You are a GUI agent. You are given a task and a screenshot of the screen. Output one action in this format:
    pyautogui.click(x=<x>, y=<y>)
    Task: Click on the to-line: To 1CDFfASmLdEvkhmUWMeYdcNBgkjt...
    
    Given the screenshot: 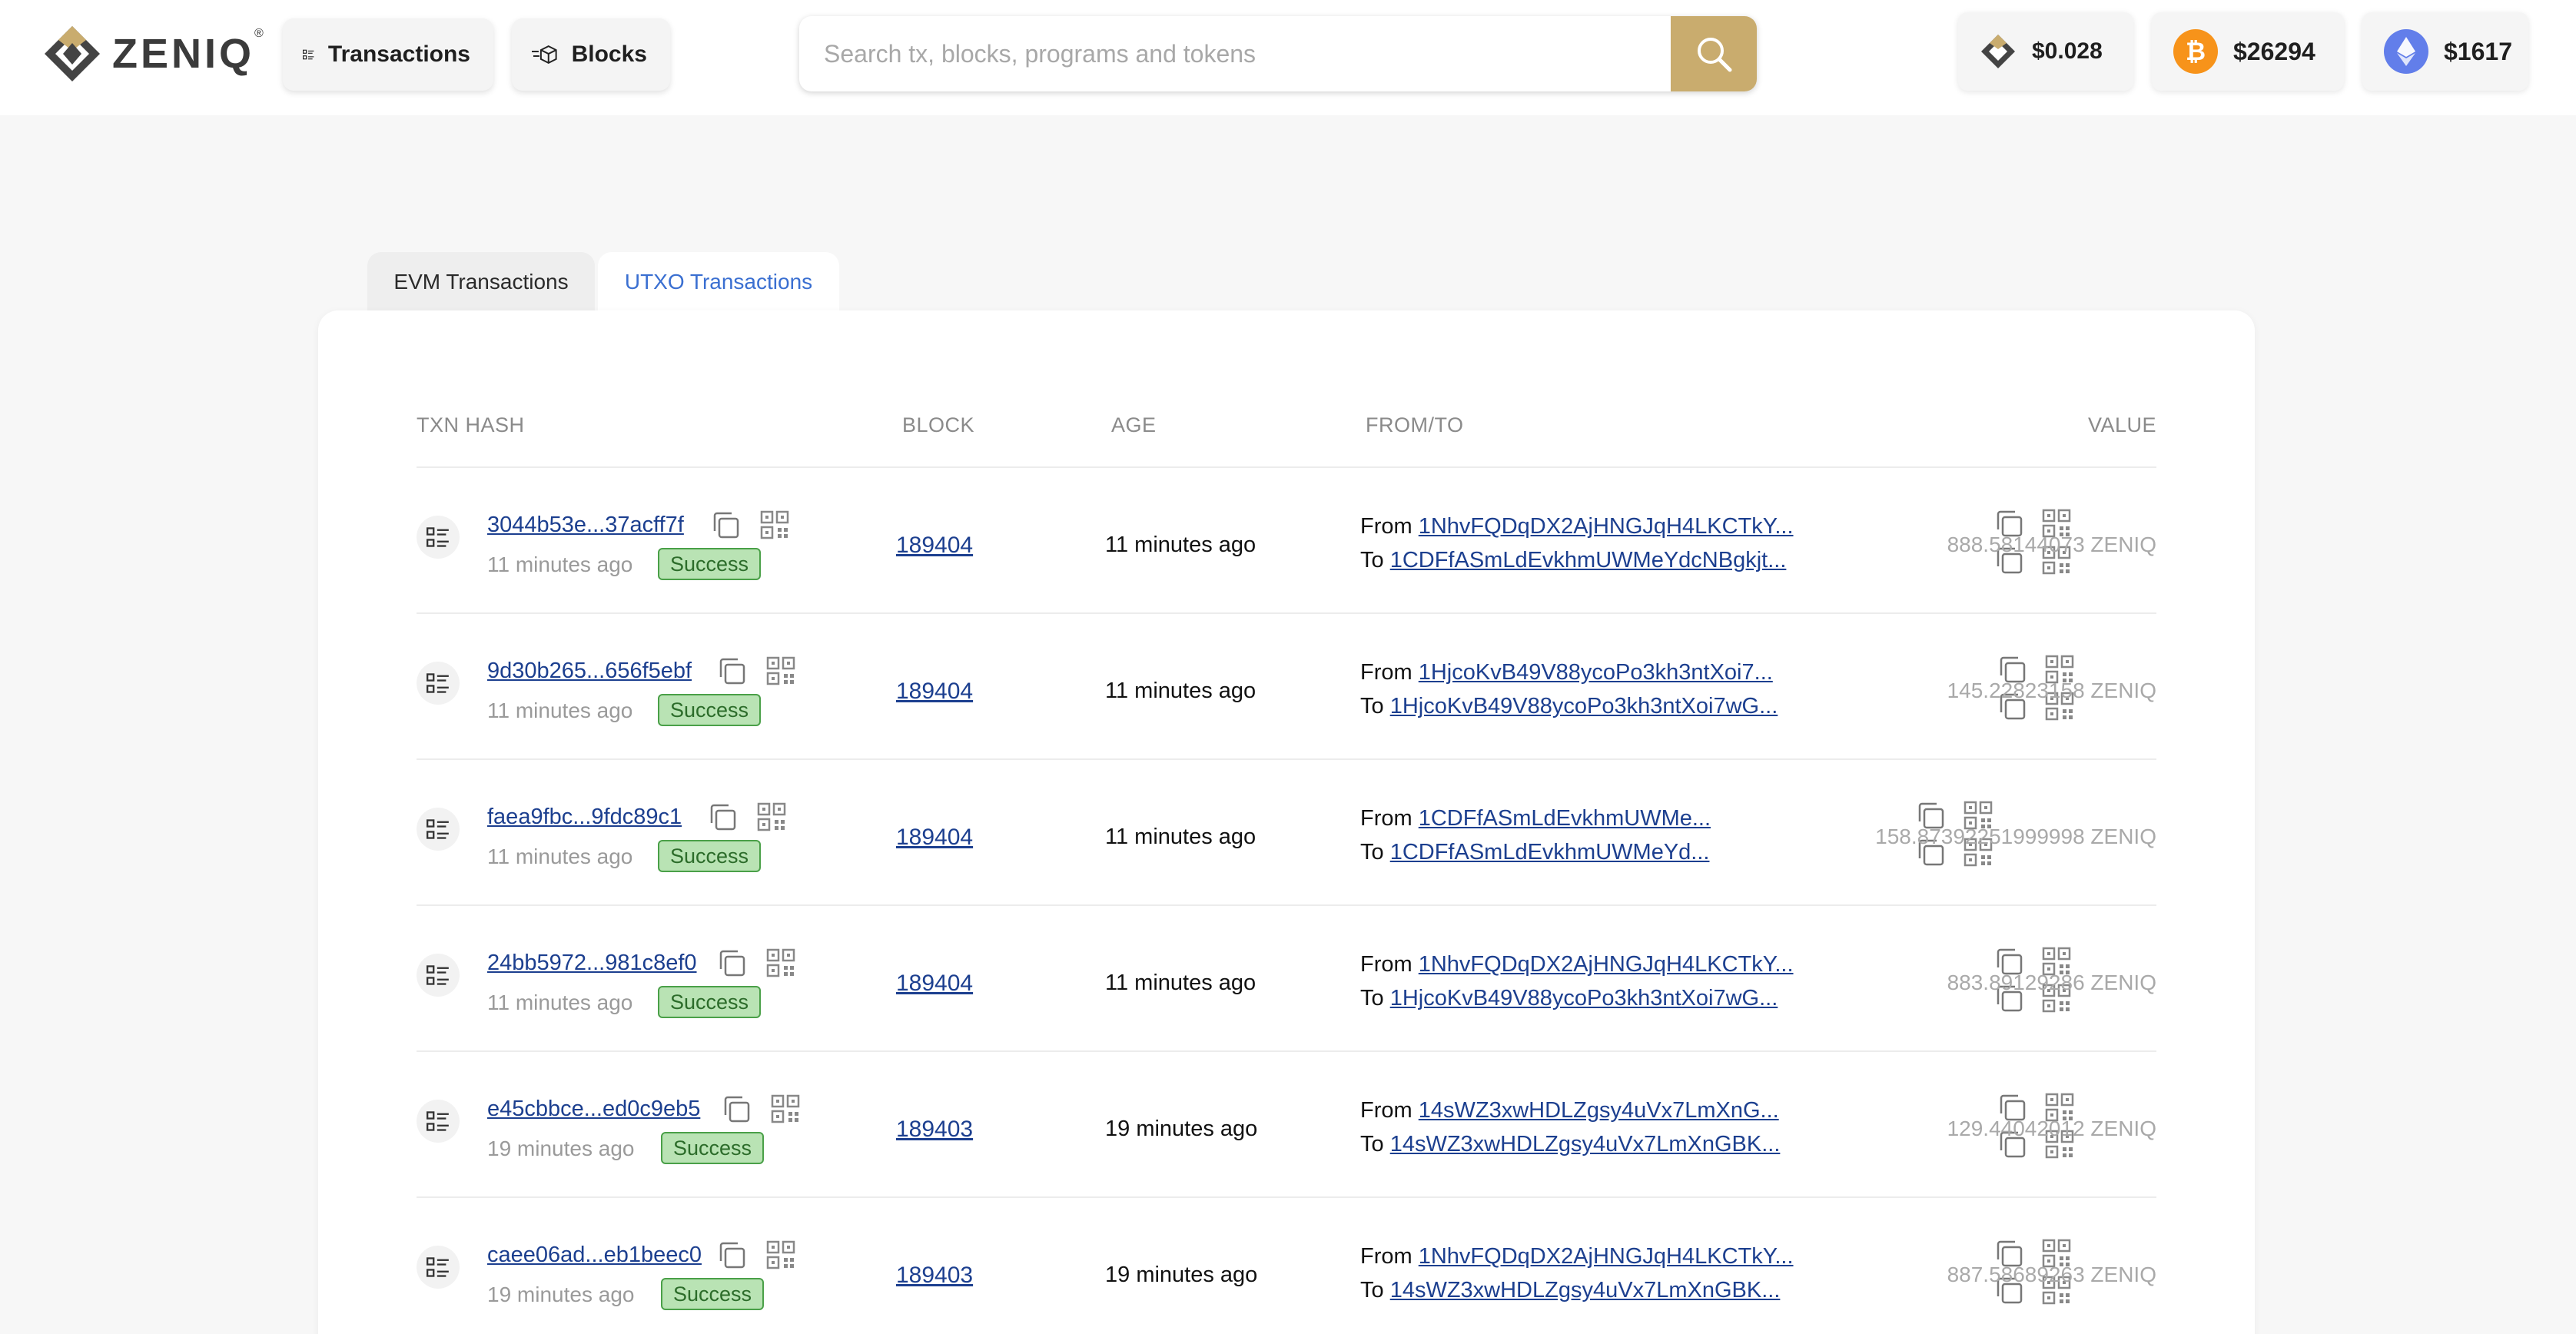 What is the action you would take?
    pyautogui.click(x=1573, y=560)
    